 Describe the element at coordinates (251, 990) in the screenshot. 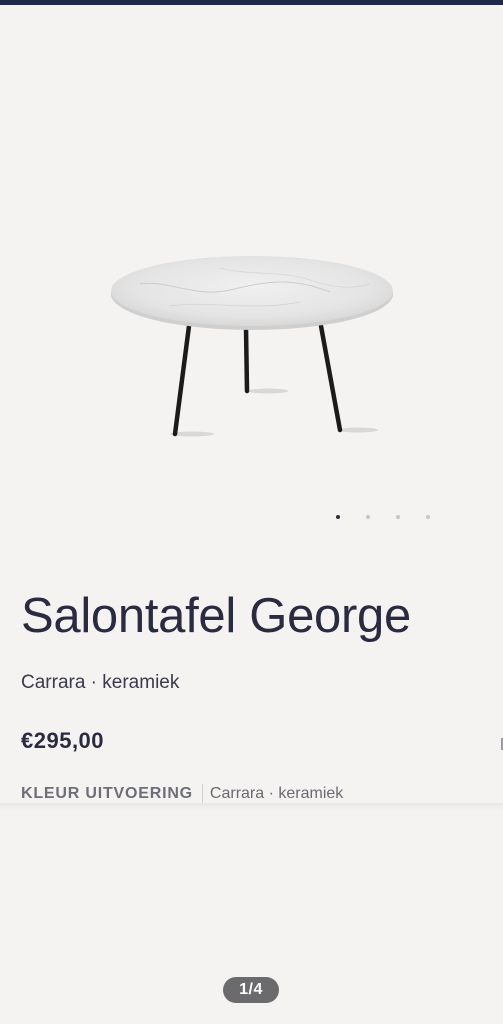

I see `image-pager-badge: 1/4` at that location.